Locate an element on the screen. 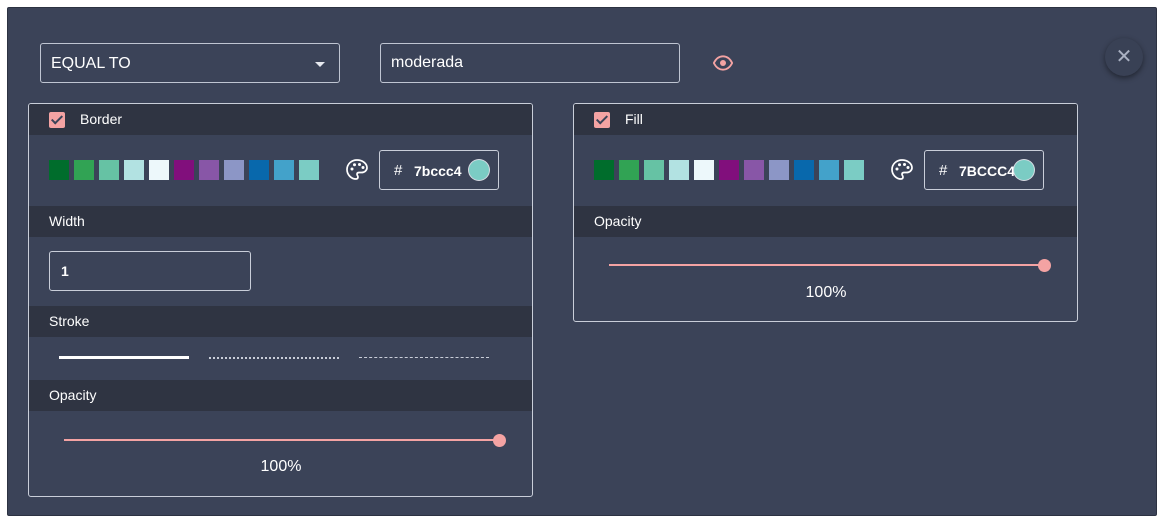  border-hex-input: # 7bccc4 is located at coordinates (439, 170).